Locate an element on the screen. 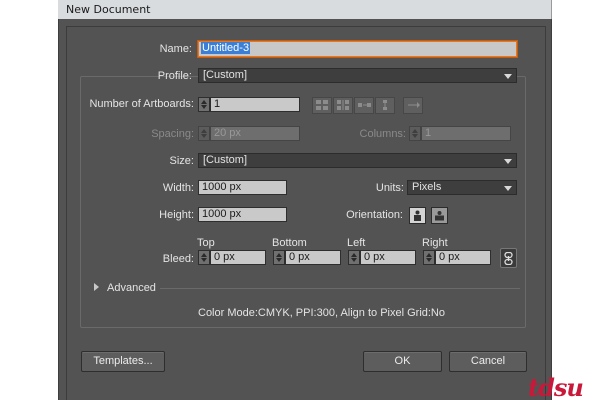 This screenshot has width=610, height=400. arrange-by-column-icon is located at coordinates (385, 105).